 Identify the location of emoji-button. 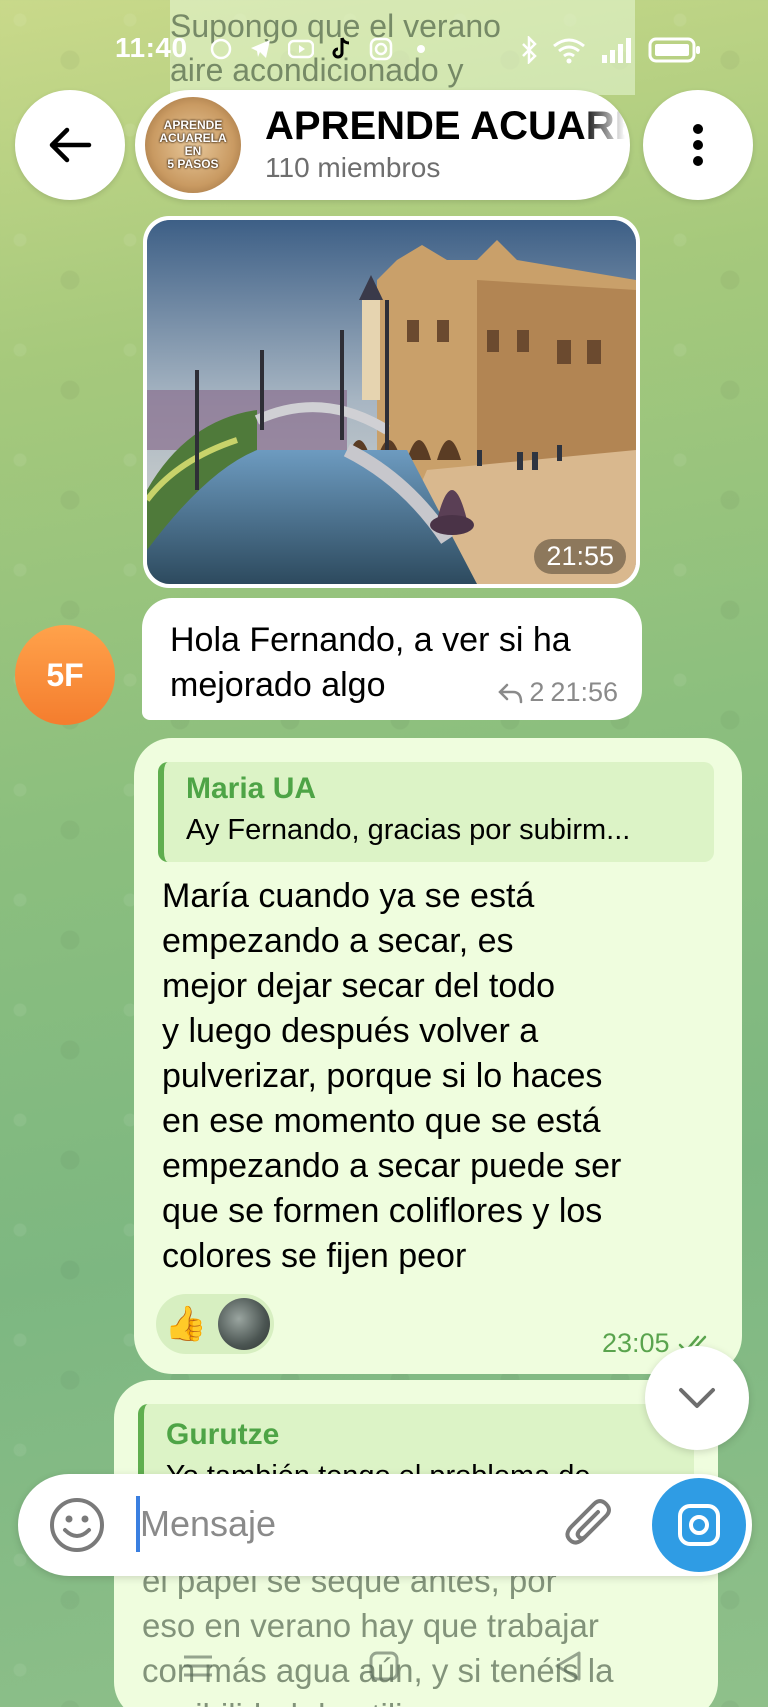
(77, 1525).